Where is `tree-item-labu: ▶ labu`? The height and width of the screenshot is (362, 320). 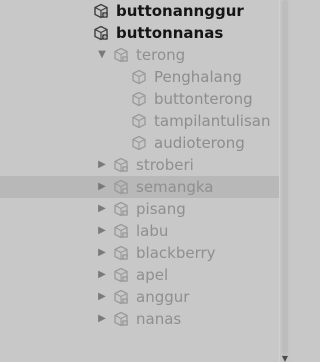 tree-item-labu: ▶ labu is located at coordinates (139, 231).